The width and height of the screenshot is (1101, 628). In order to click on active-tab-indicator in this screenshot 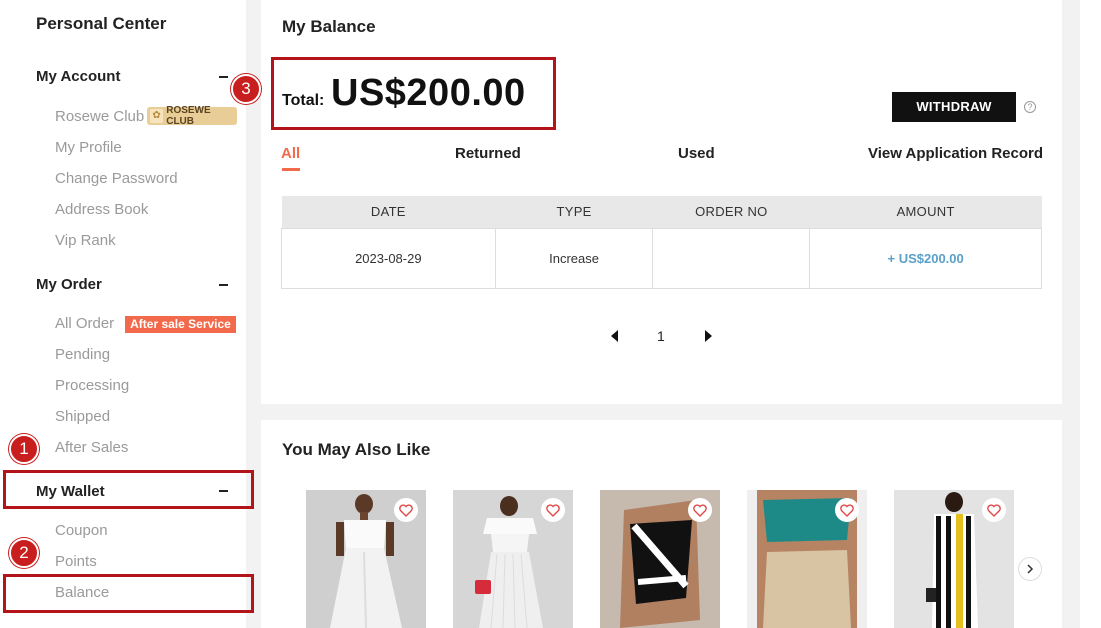, I will do `click(291, 169)`.